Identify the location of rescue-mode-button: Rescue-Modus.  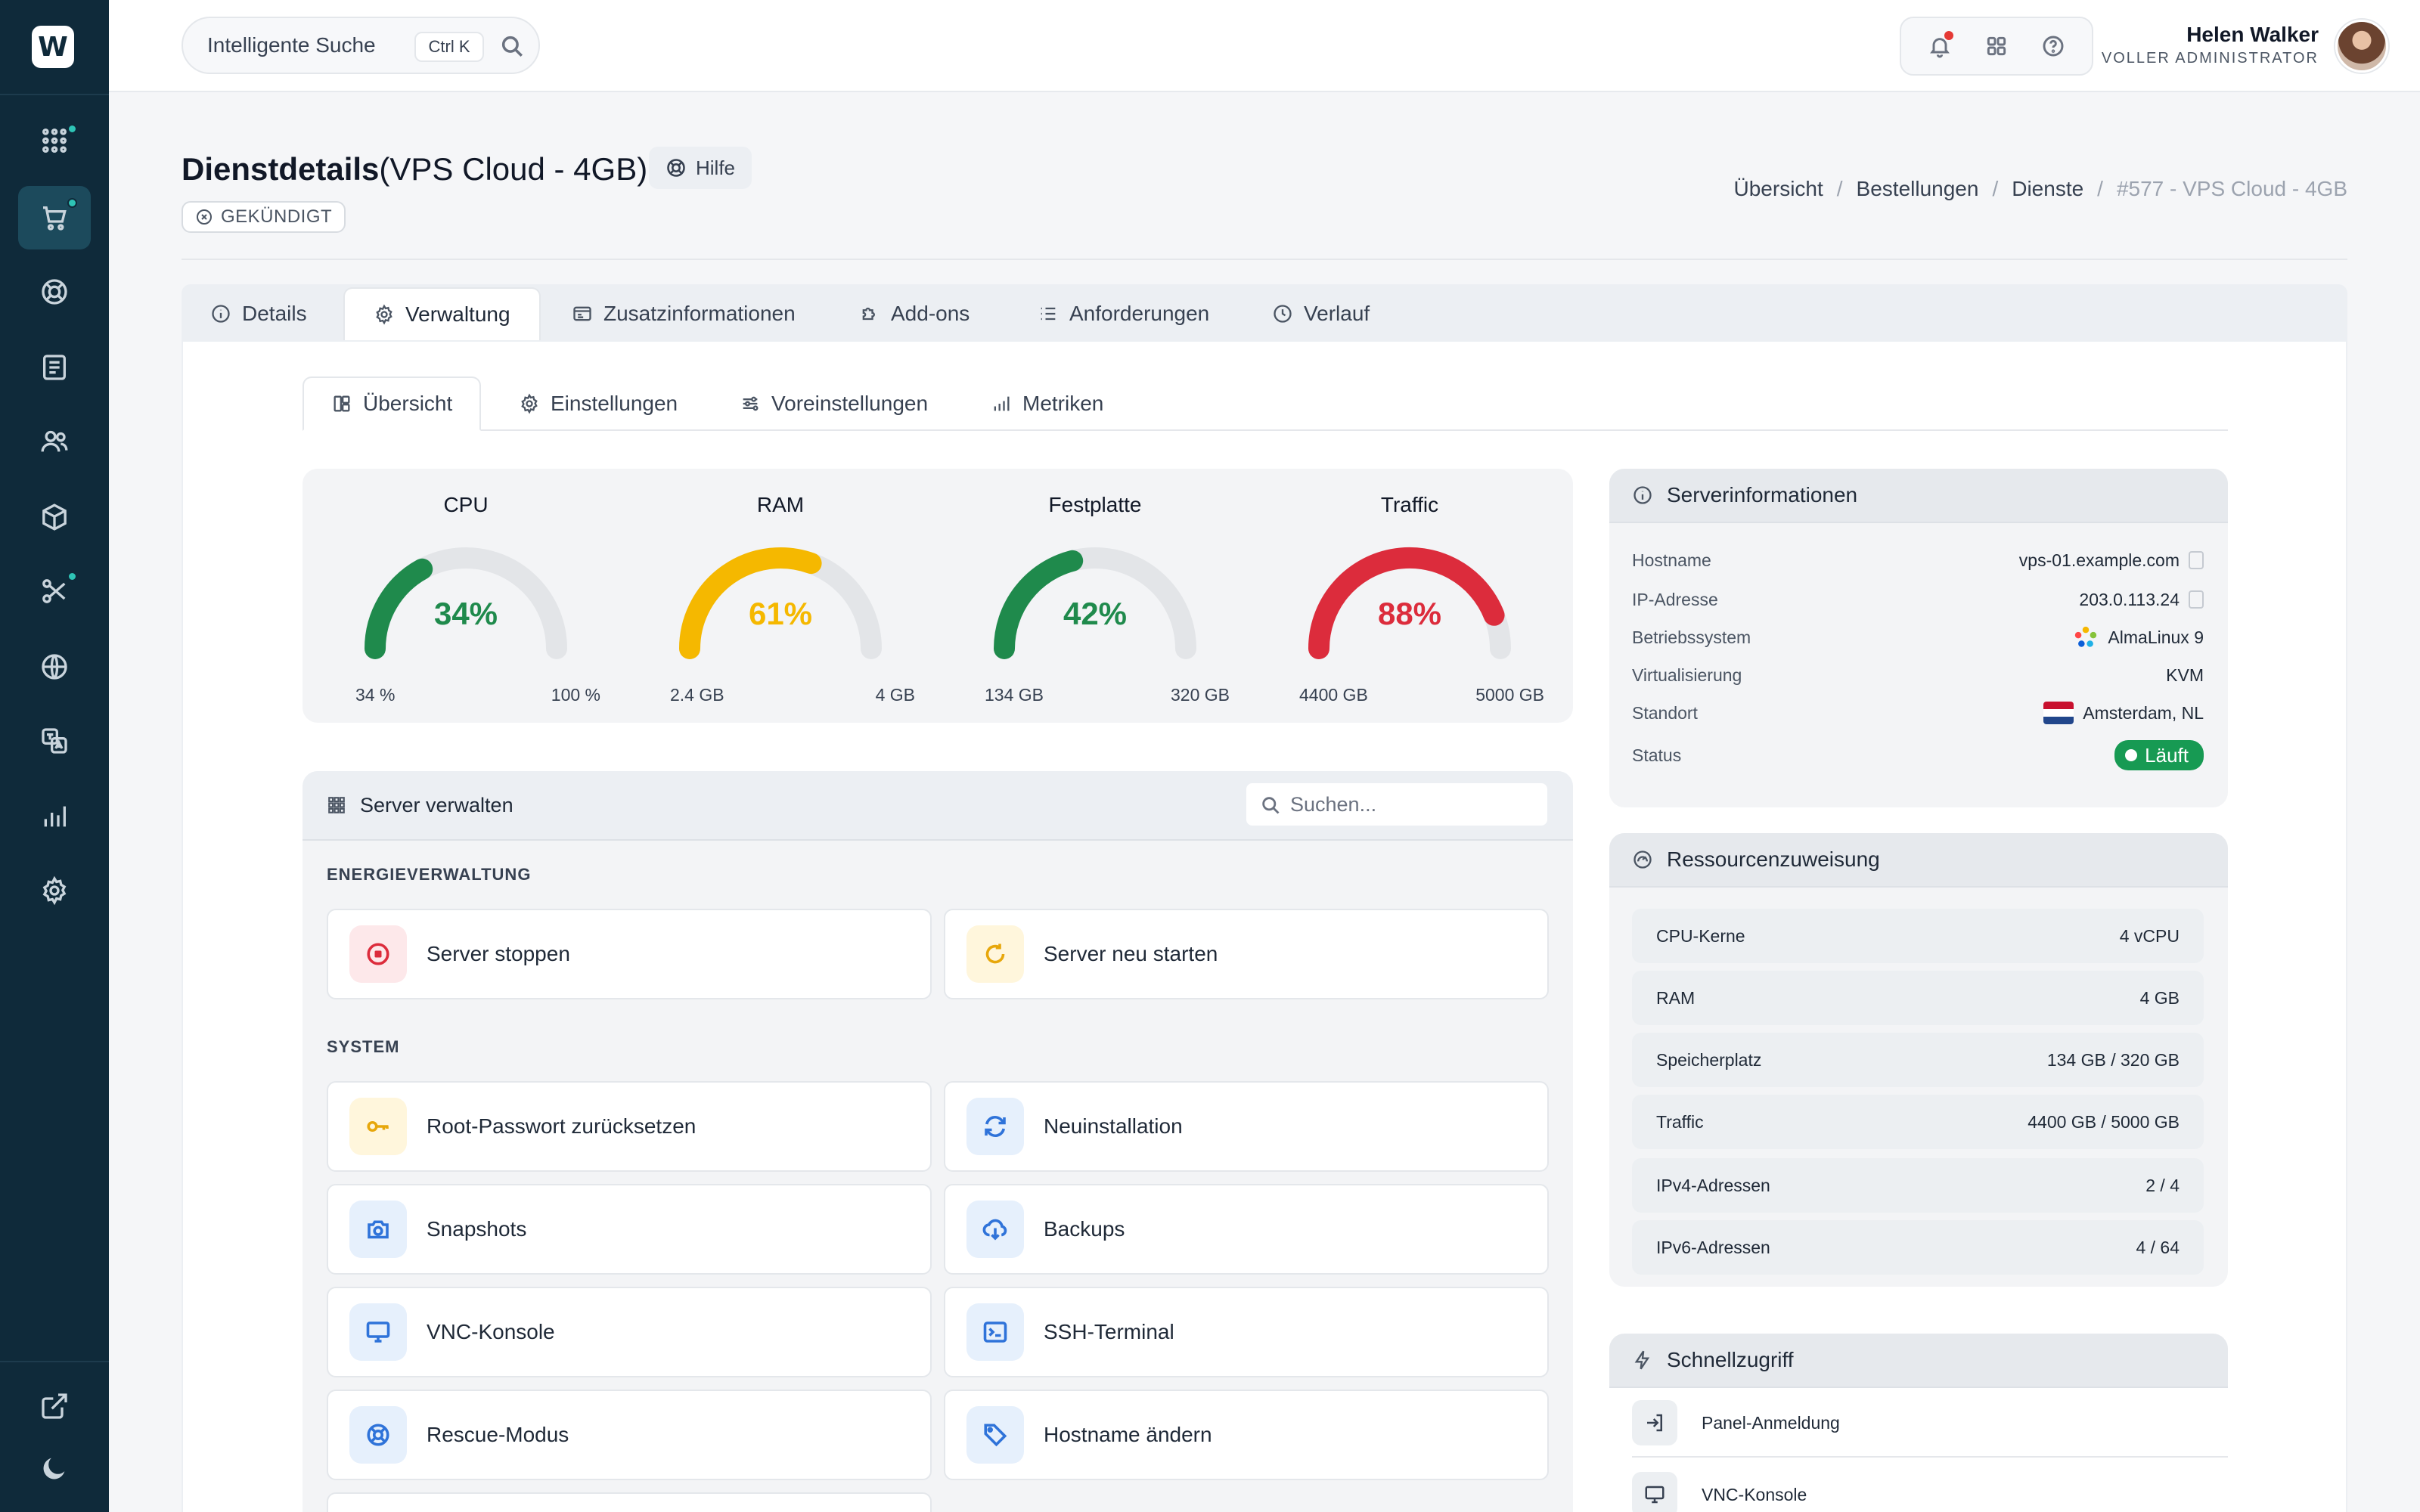
(629, 1435).